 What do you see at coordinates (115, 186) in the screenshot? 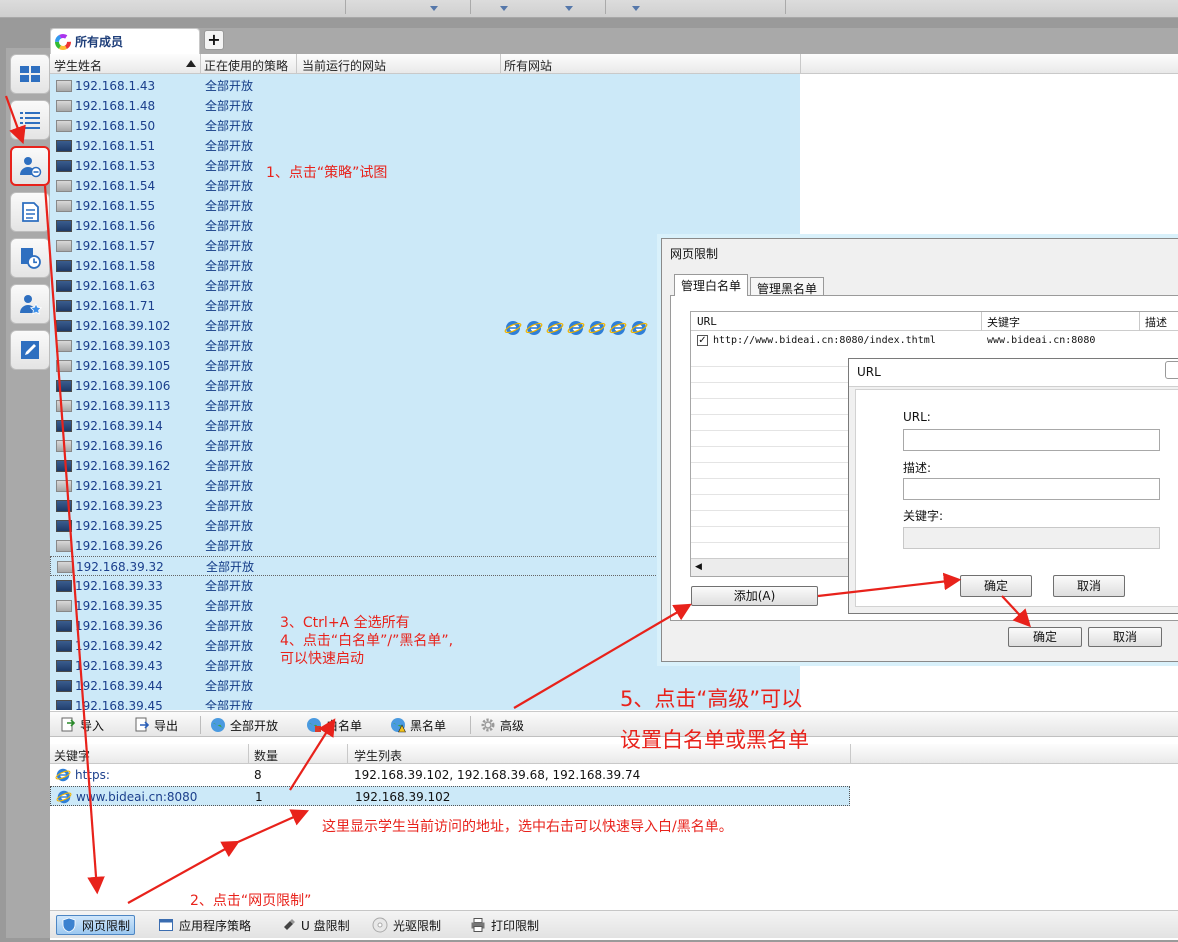
I see `student-ip: 192.168.1.54` at bounding box center [115, 186].